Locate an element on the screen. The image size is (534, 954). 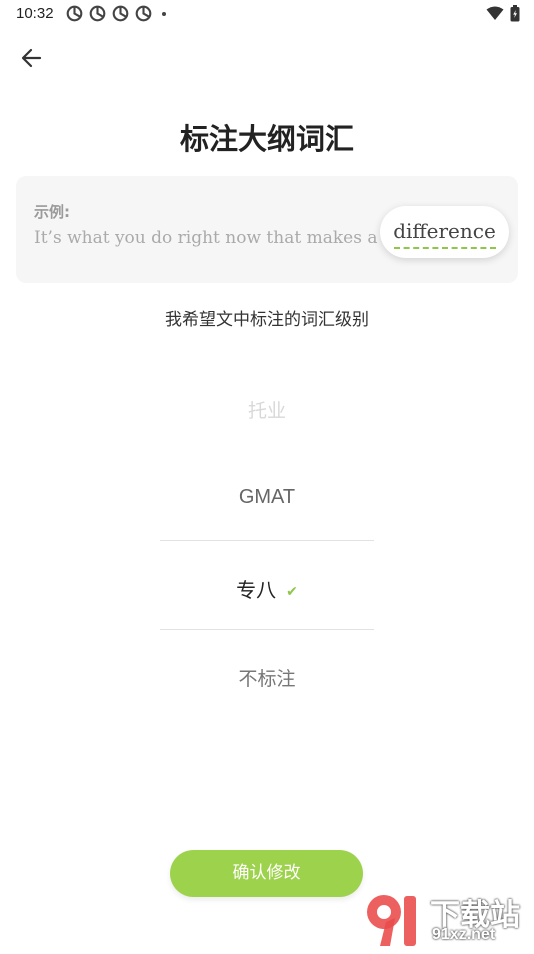
watermark-91-logo-icon is located at coordinates (391, 920).